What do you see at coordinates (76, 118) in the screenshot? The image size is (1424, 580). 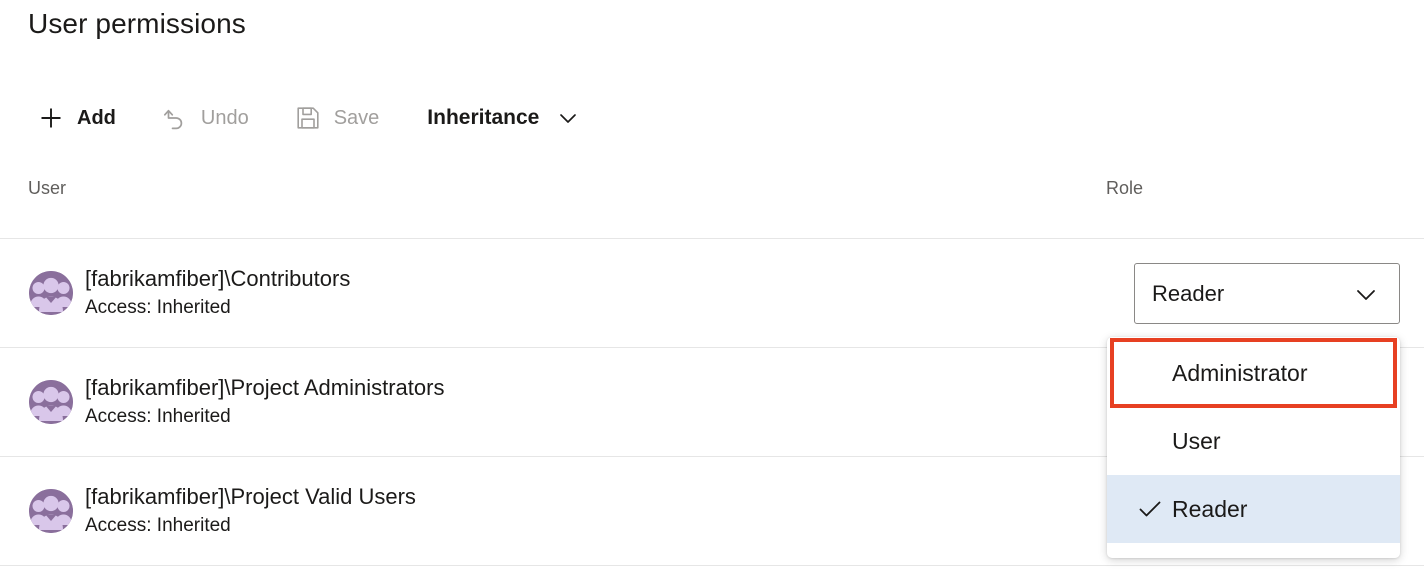 I see `add-button: Add` at bounding box center [76, 118].